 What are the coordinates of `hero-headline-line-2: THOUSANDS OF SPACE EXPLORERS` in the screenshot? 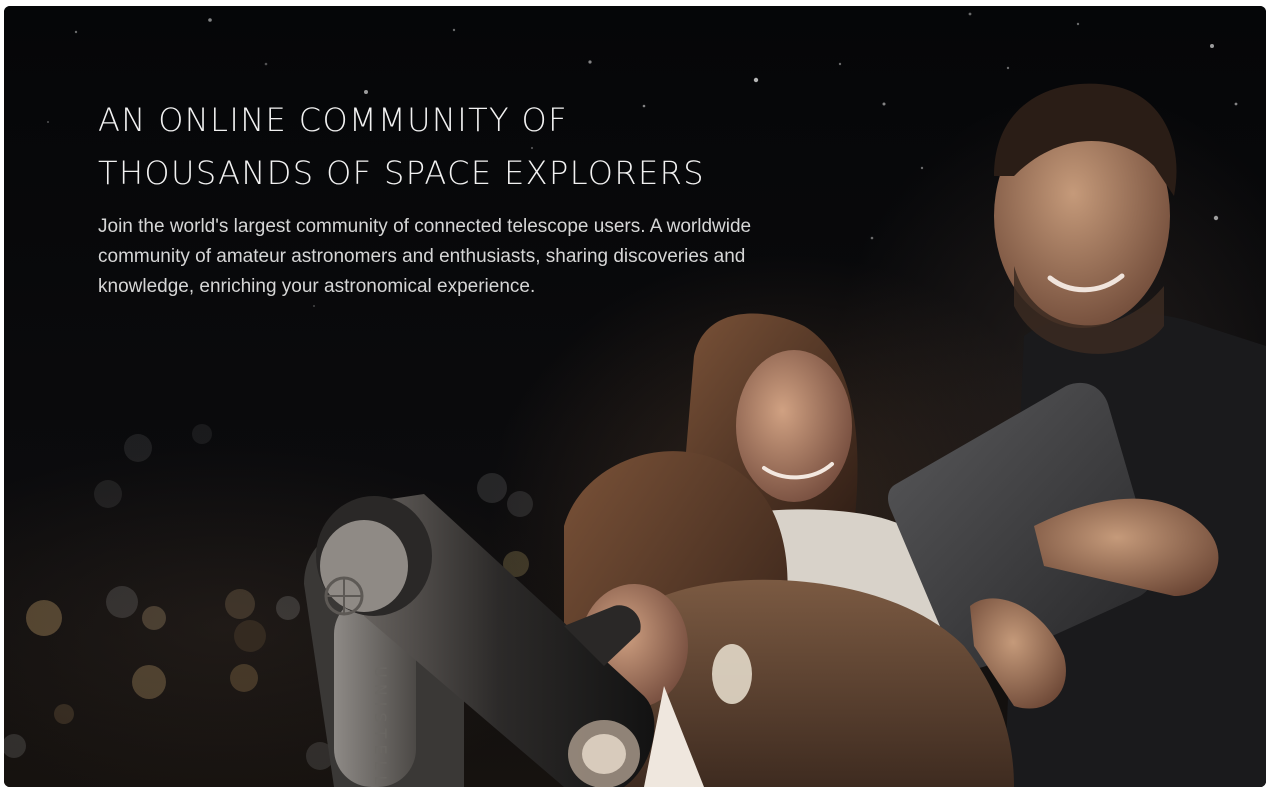 It's located at (401, 173).